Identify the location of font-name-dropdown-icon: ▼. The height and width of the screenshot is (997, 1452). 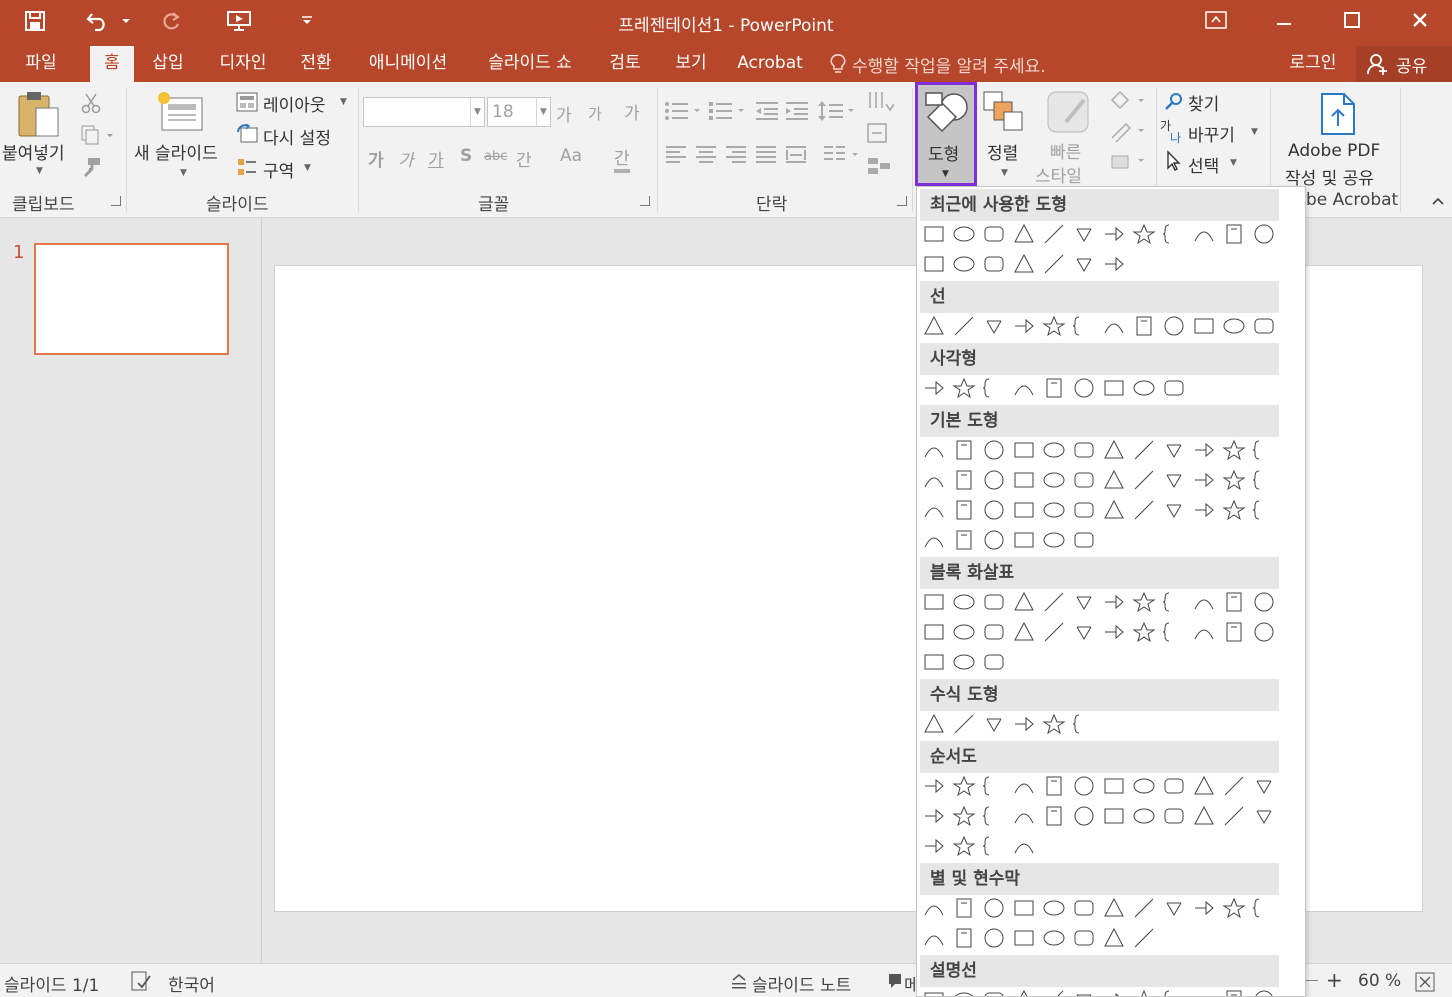
(477, 112).